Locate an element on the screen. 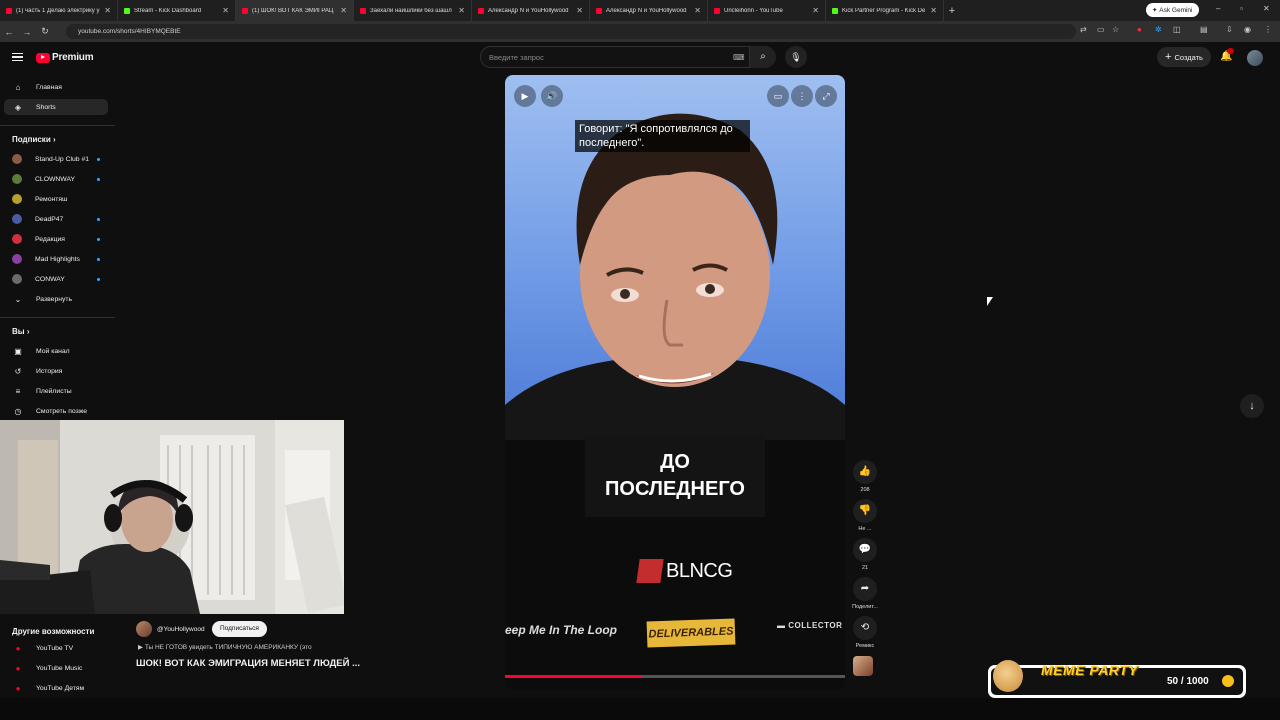 The image size is (1280, 720). browser-tab: Uncleihonn - YouTube ✕ is located at coordinates (767, 10).